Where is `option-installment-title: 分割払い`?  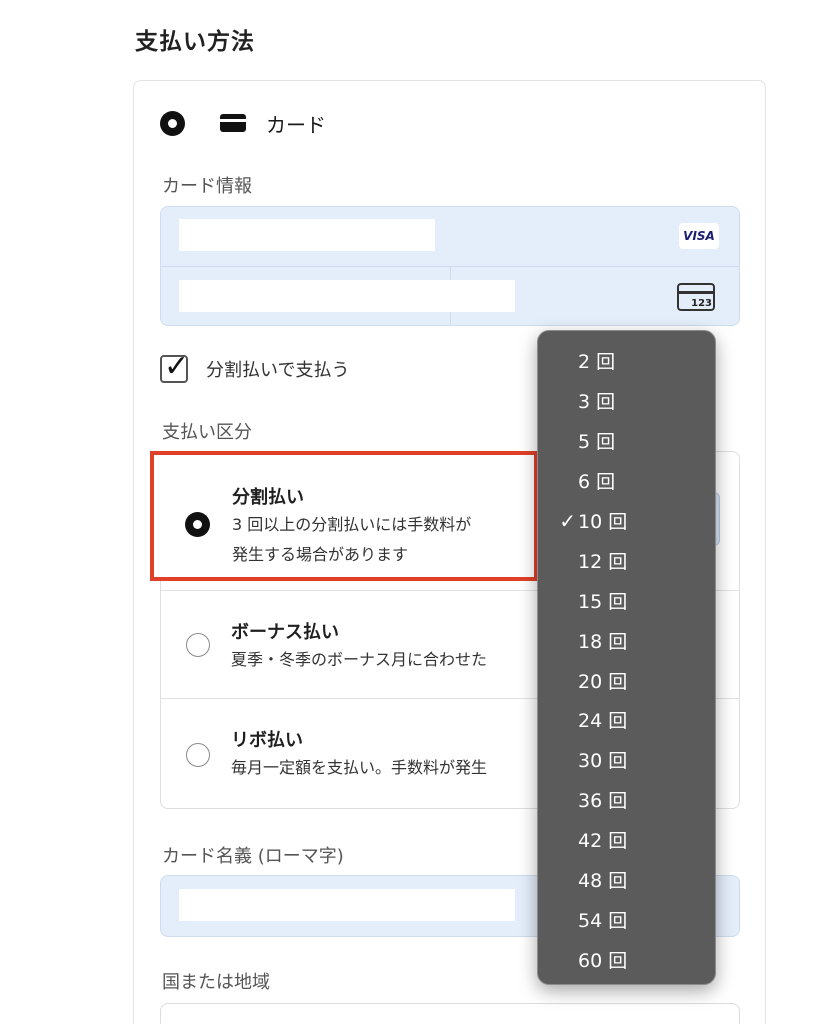 option-installment-title: 分割払い is located at coordinates (268, 497).